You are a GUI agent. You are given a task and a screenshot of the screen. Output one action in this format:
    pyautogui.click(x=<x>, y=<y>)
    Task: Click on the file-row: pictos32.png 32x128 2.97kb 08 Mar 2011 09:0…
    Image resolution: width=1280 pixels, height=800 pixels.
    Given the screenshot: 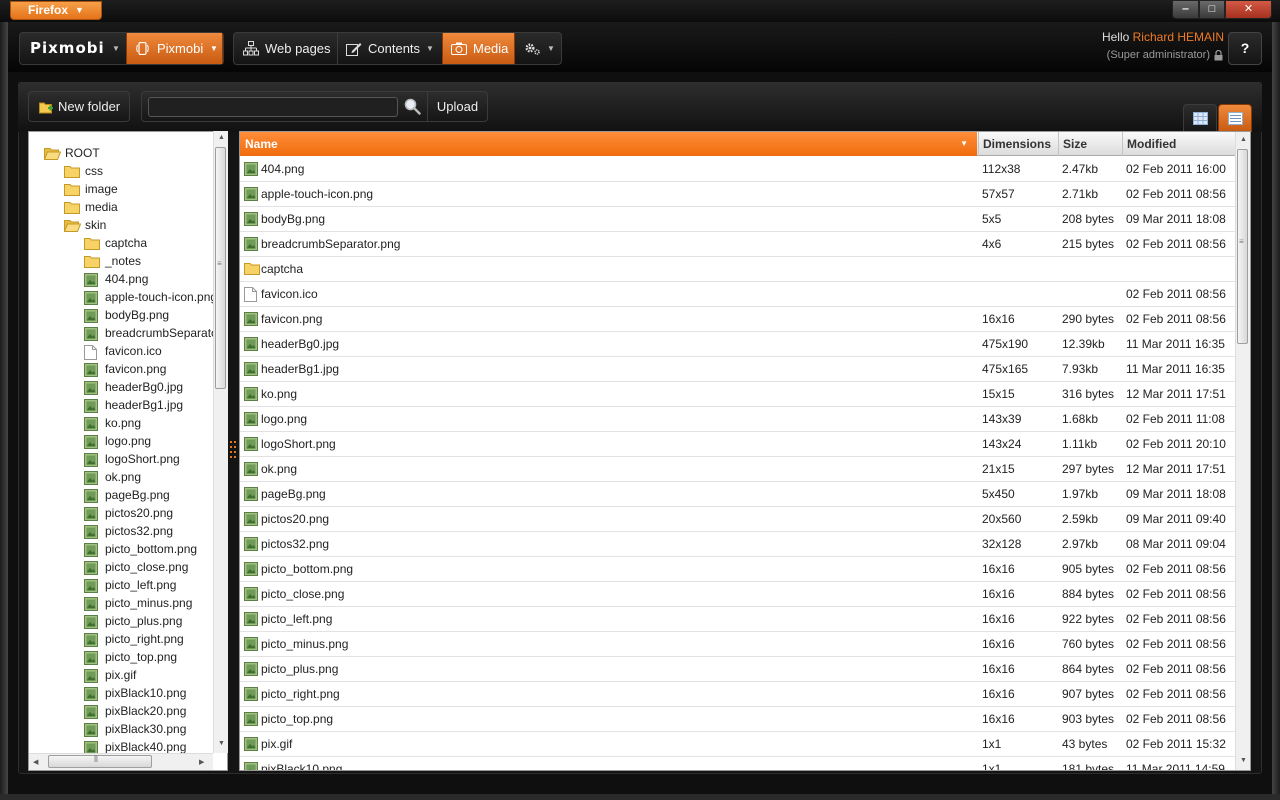 What is the action you would take?
    pyautogui.click(x=738, y=544)
    